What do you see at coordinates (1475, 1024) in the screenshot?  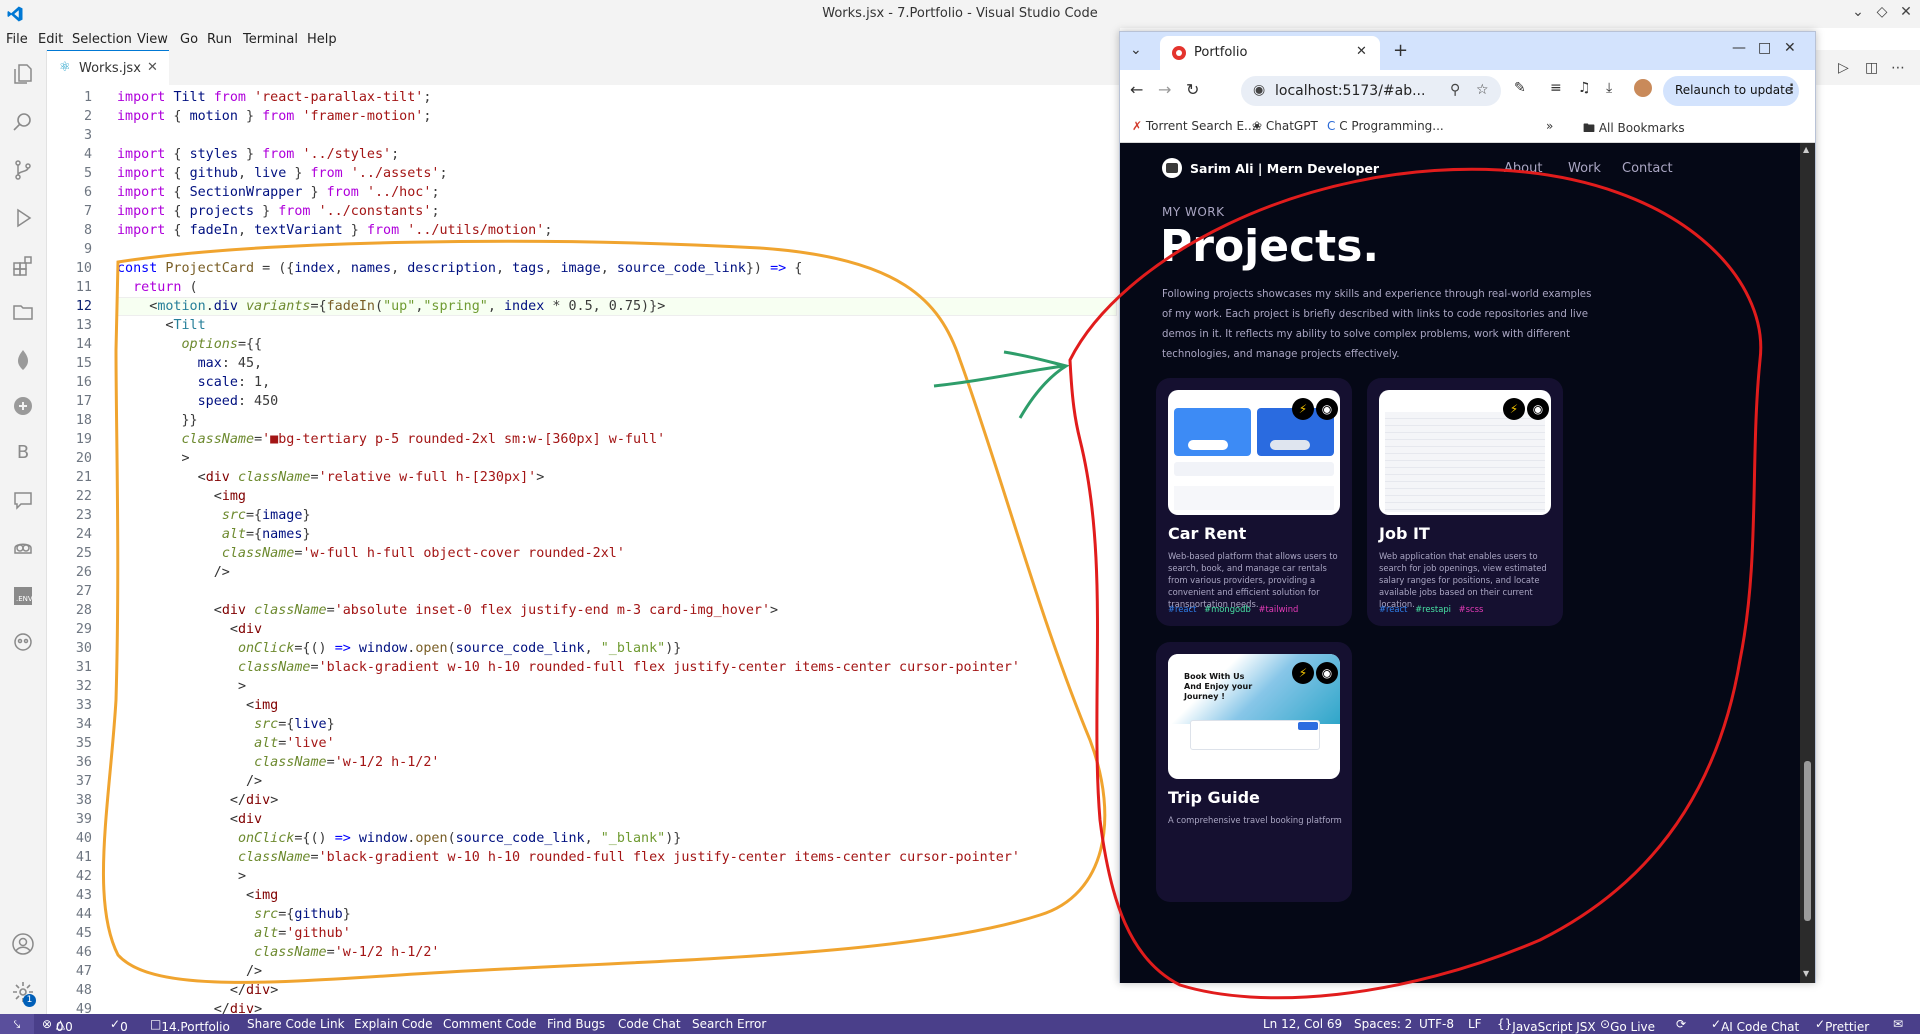 I see `eol: LF` at bounding box center [1475, 1024].